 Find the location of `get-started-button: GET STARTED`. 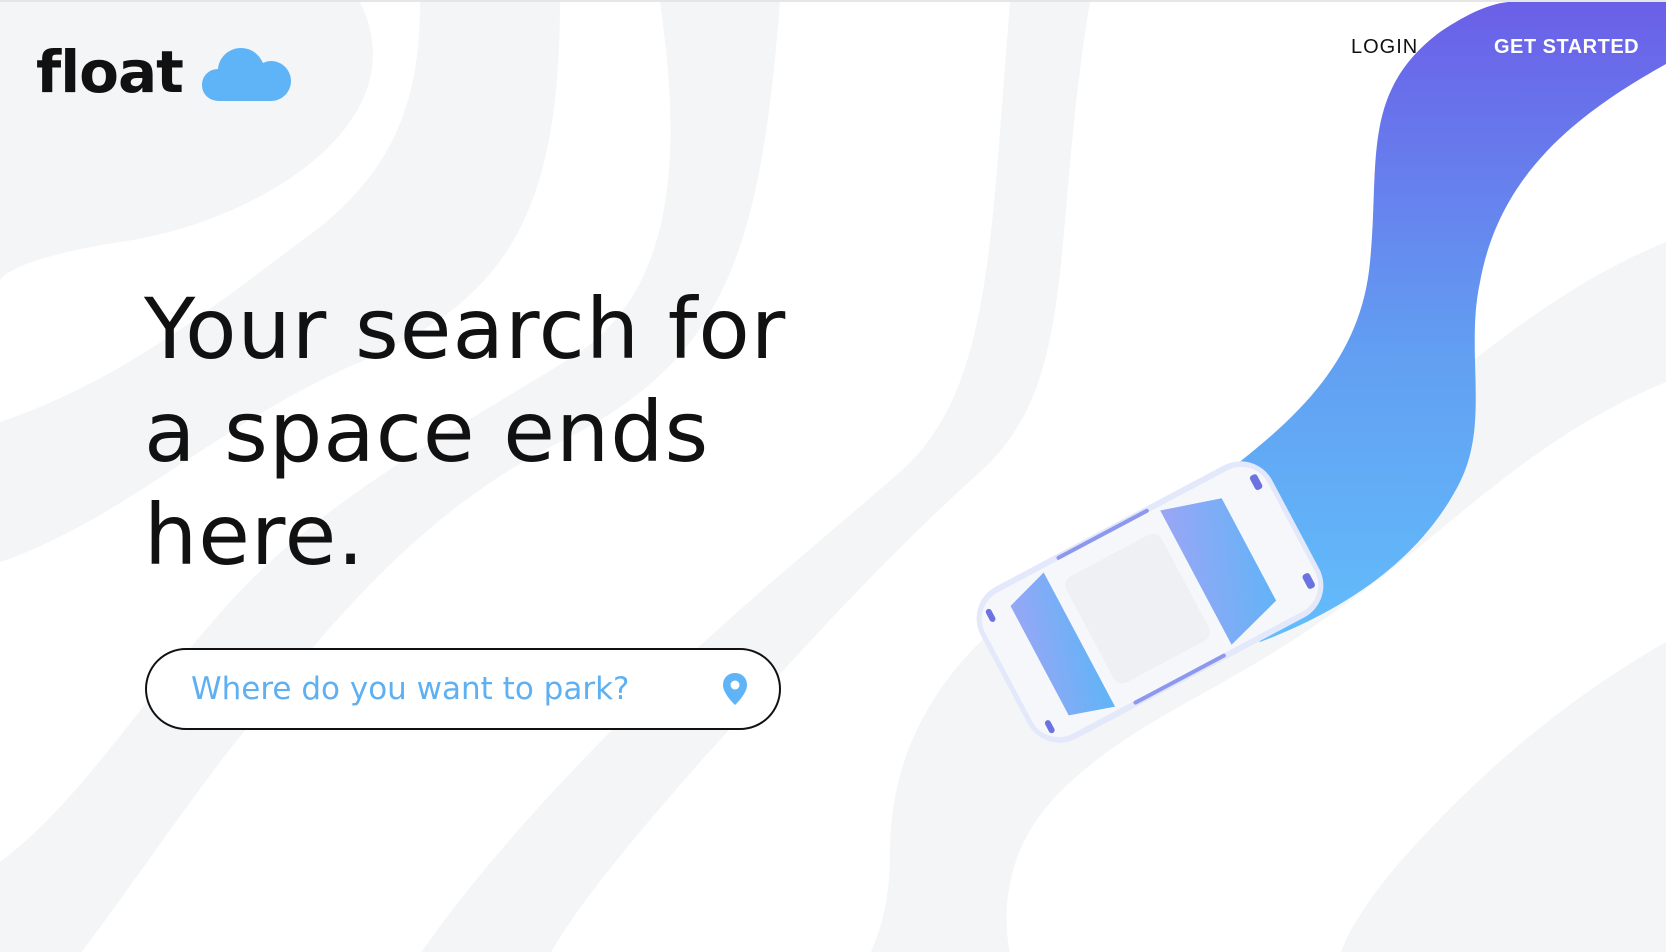

get-started-button: GET STARTED is located at coordinates (1566, 47).